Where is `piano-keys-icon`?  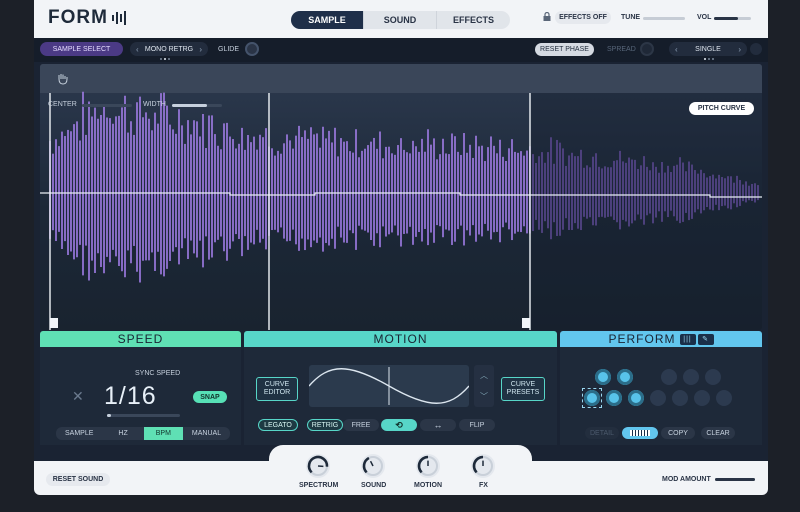
piano-keys-icon is located at coordinates (640, 433).